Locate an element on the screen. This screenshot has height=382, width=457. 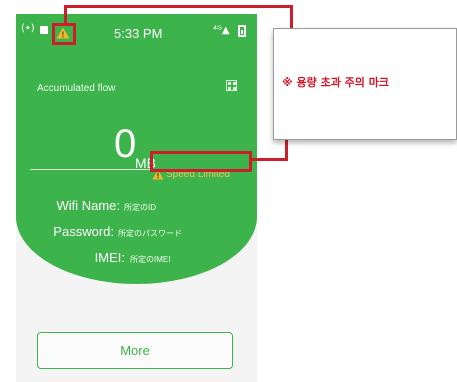
qr-code-icon is located at coordinates (231, 85).